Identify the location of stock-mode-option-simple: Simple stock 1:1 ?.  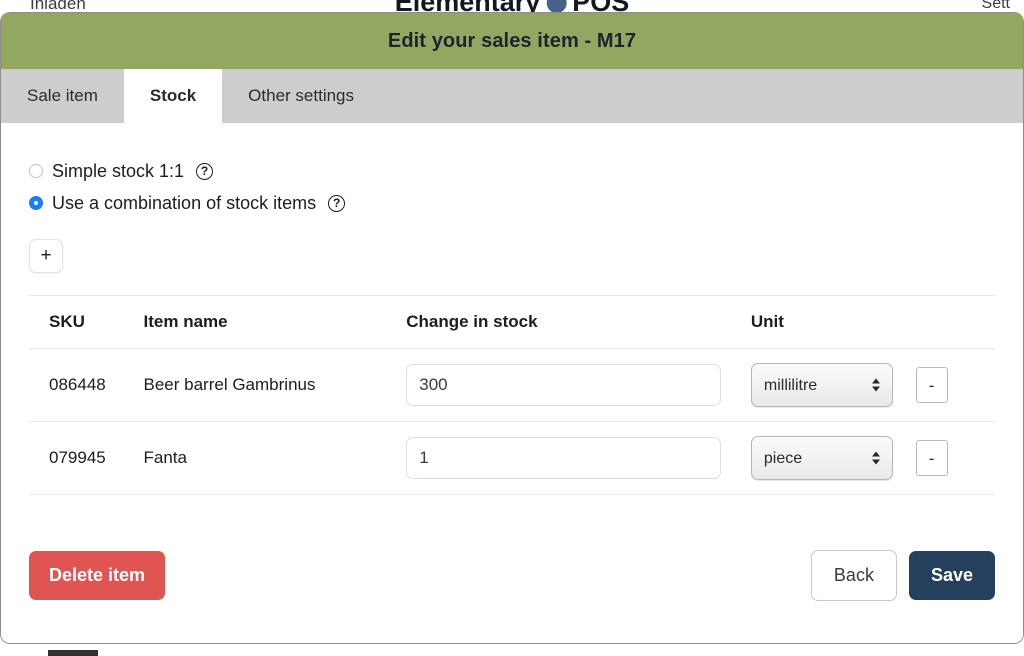
(512, 171).